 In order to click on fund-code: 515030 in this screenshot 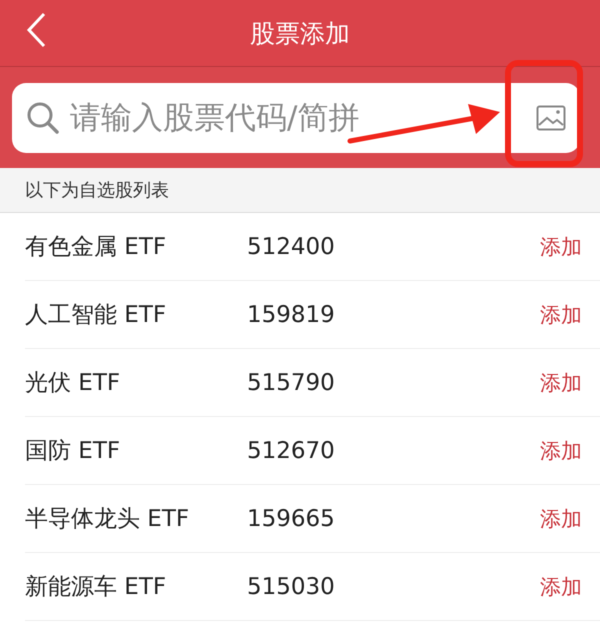, I will do `click(291, 587)`.